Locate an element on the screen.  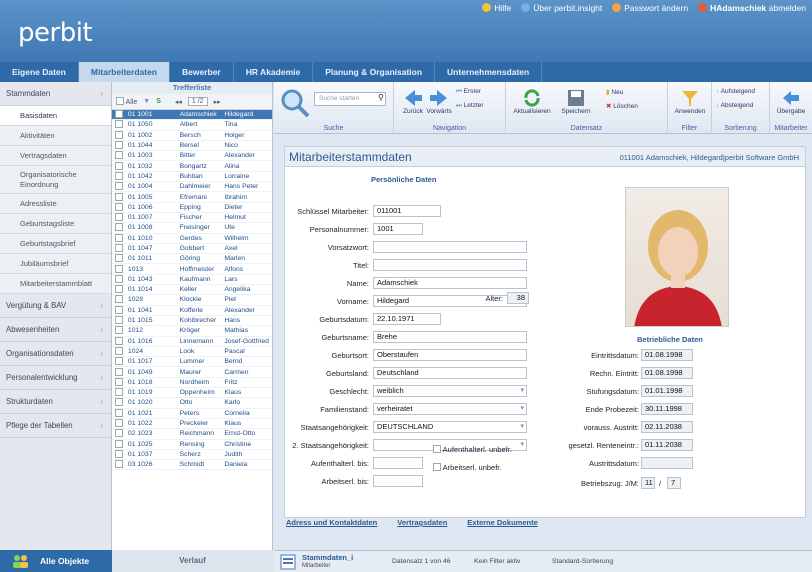
table-row: 01 1019 Oppenheim Klaus is located at coordinates (192, 393).